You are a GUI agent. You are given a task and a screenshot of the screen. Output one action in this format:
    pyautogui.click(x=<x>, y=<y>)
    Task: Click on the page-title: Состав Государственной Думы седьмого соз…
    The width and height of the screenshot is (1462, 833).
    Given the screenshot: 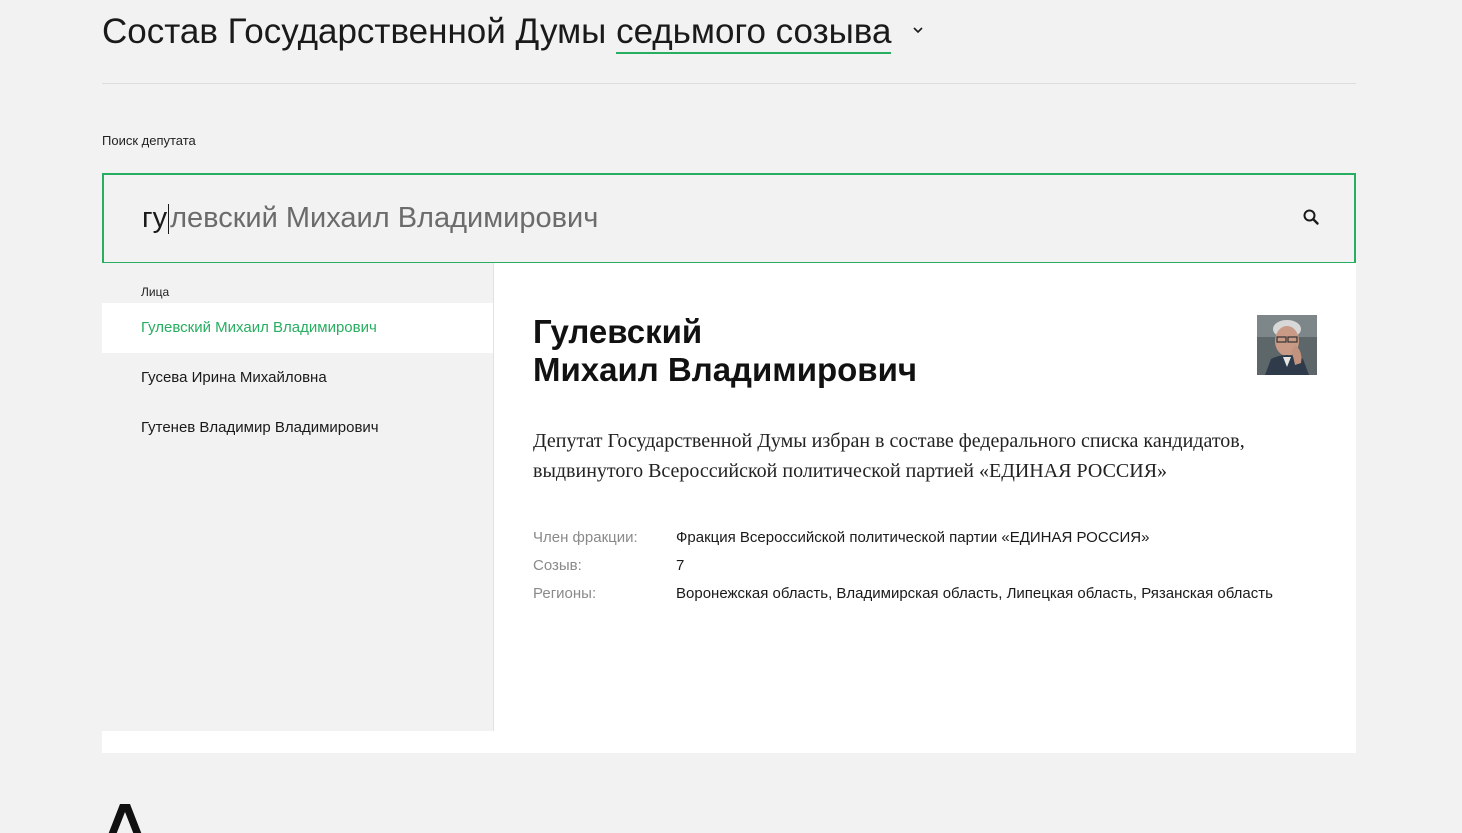 What is the action you would take?
    pyautogui.click(x=512, y=32)
    